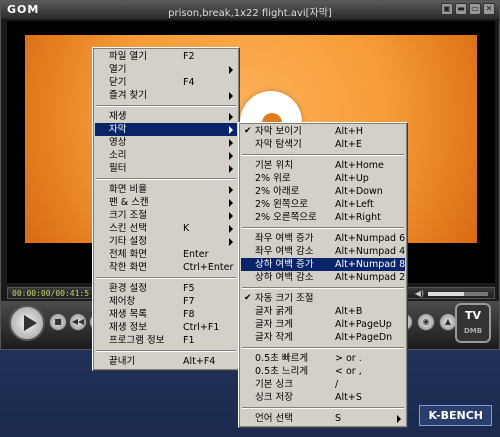  What do you see at coordinates (166, 340) in the screenshot?
I see `main_menu-item-23: 프로그램 정보 F1` at bounding box center [166, 340].